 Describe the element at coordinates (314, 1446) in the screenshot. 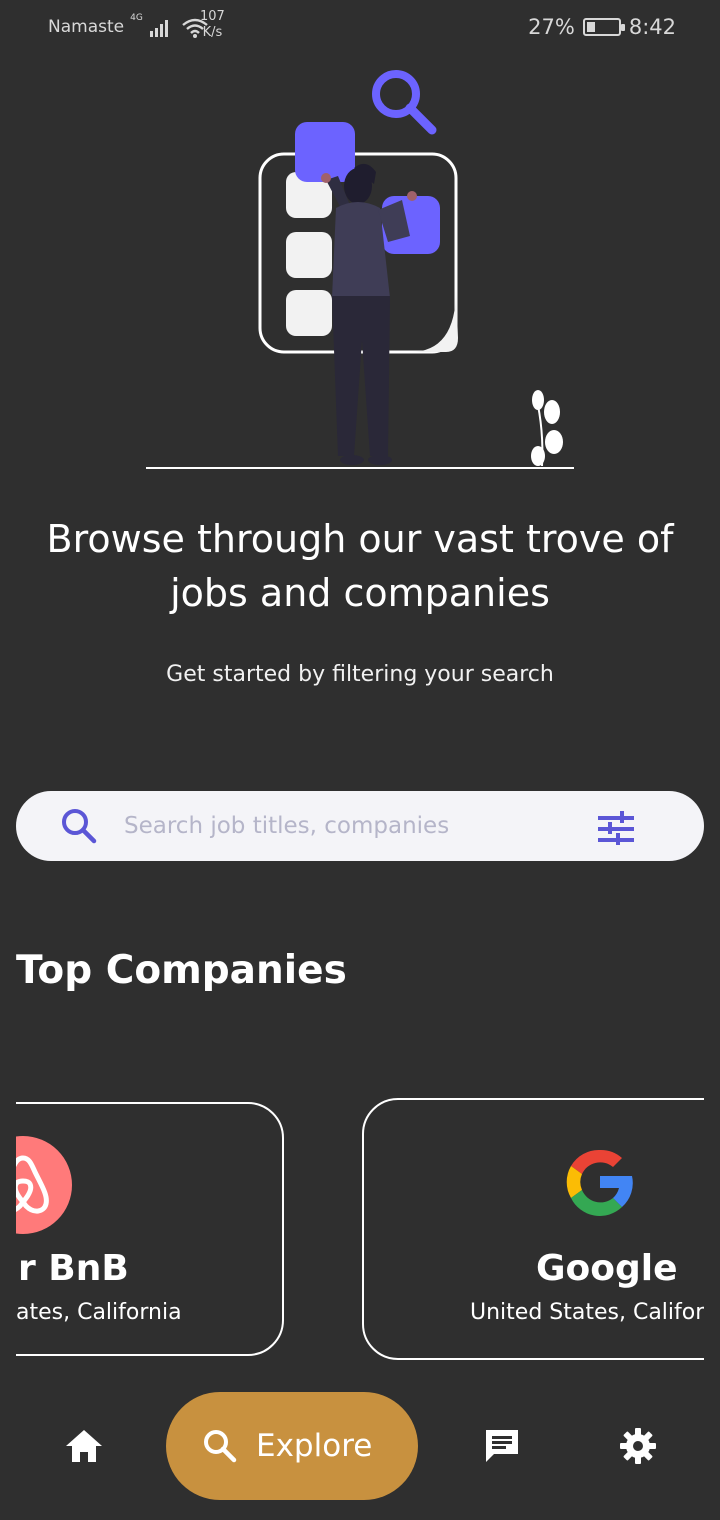

I see `explore-label: Explore` at that location.